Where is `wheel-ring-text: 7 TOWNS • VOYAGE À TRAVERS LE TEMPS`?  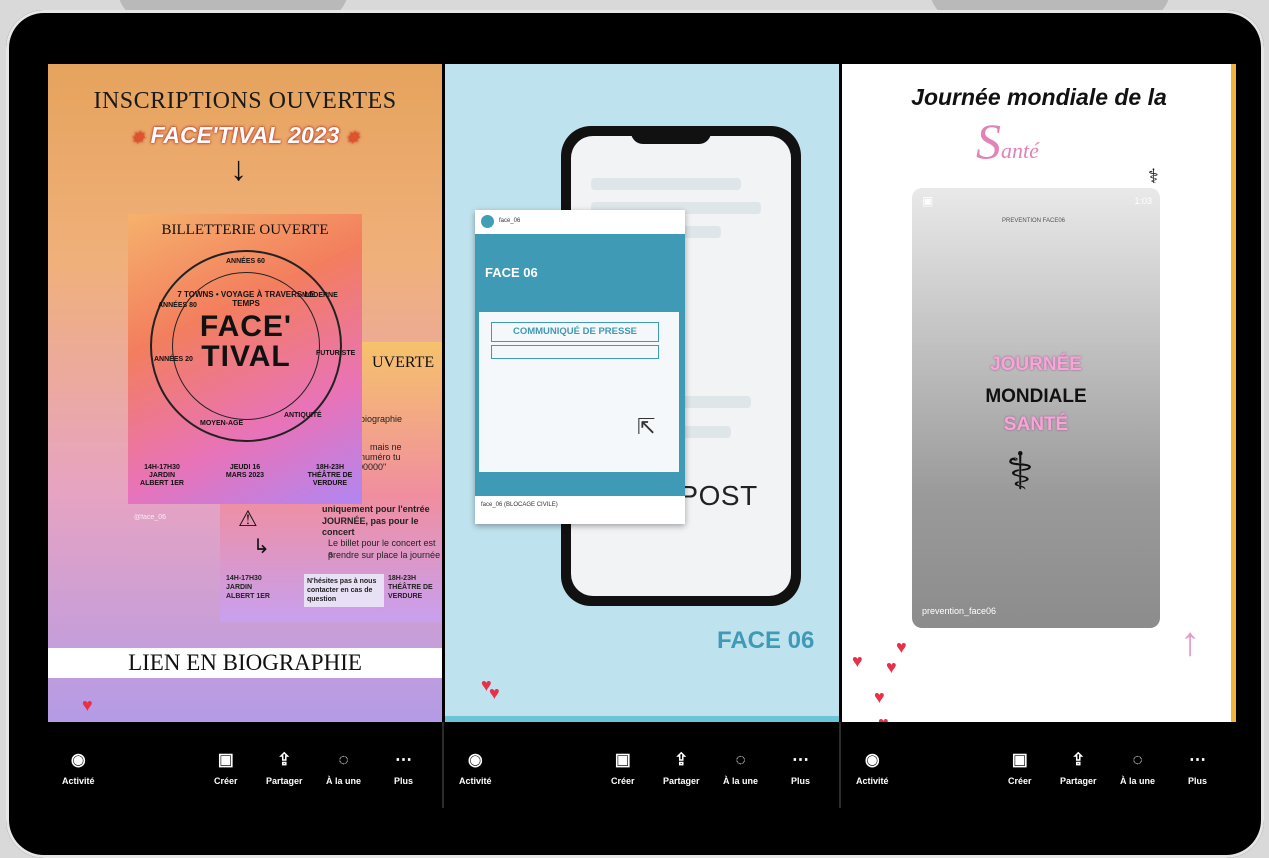 wheel-ring-text: 7 TOWNS • VOYAGE À TRAVERS LE TEMPS is located at coordinates (246, 299).